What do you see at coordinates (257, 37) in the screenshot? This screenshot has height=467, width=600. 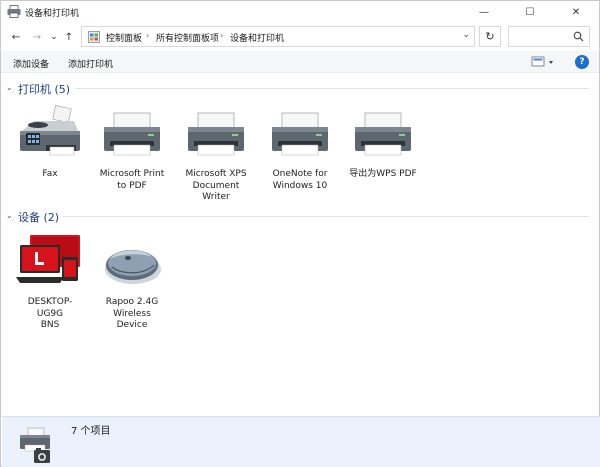 I see `breadcrumb-devices-printers: 设备和打印机` at bounding box center [257, 37].